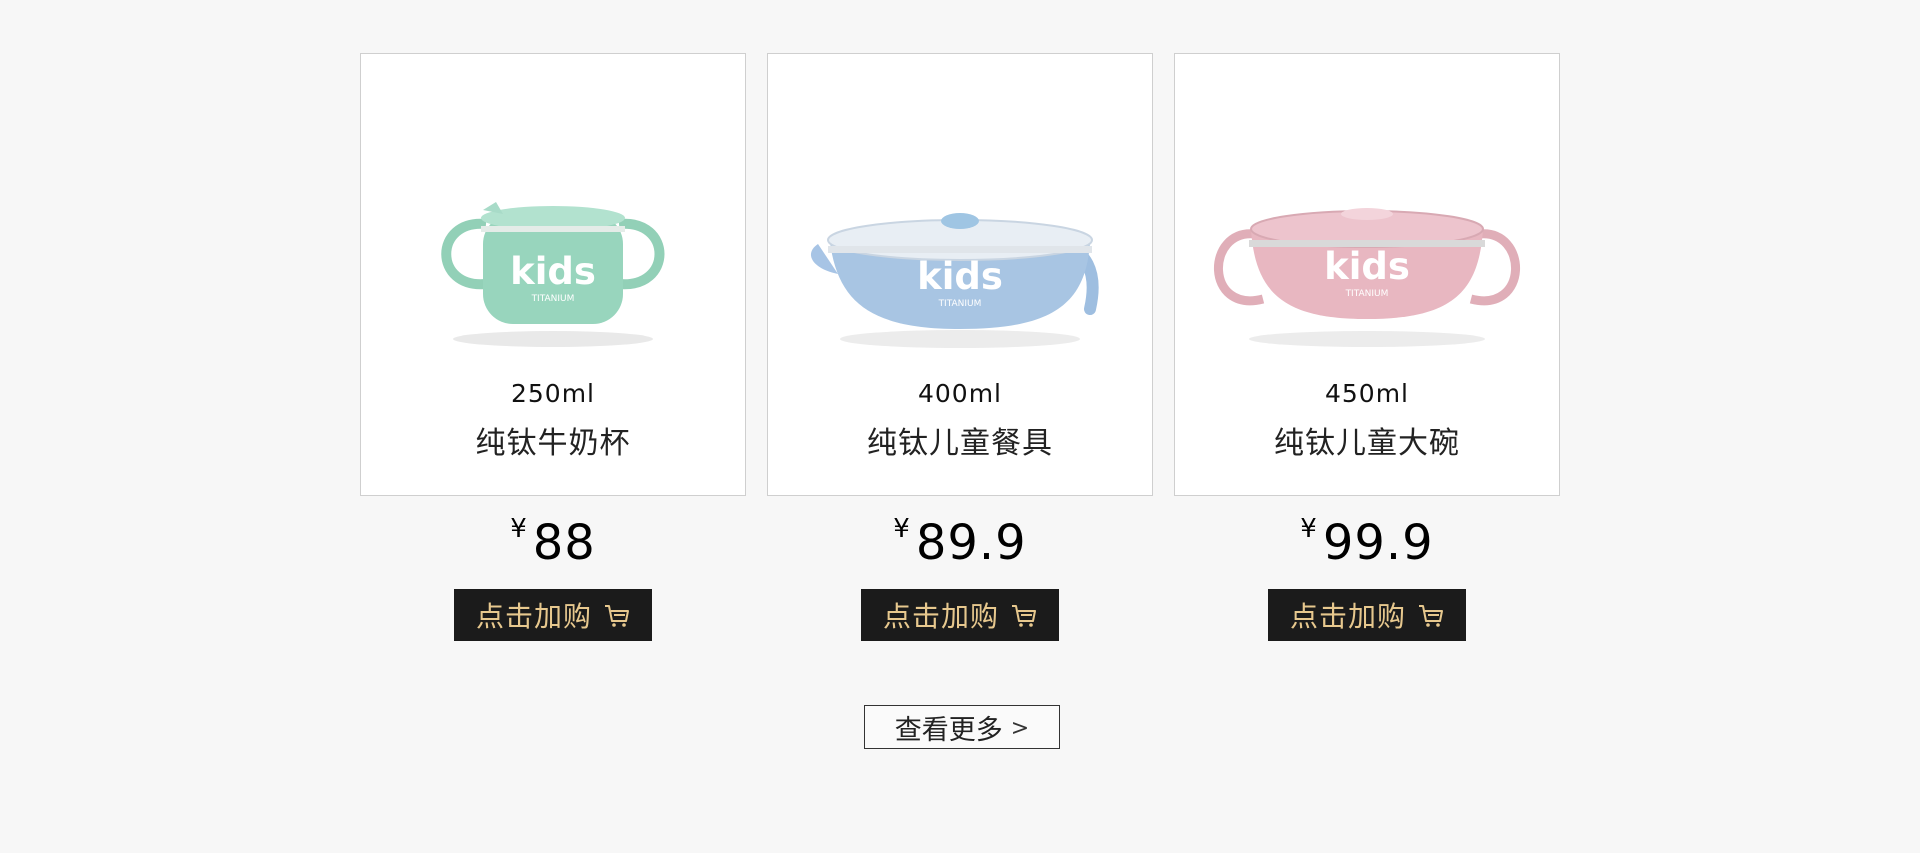 This screenshot has width=1920, height=853. Describe the element at coordinates (948, 730) in the screenshot. I see `view-more-label: 查看更多` at that location.